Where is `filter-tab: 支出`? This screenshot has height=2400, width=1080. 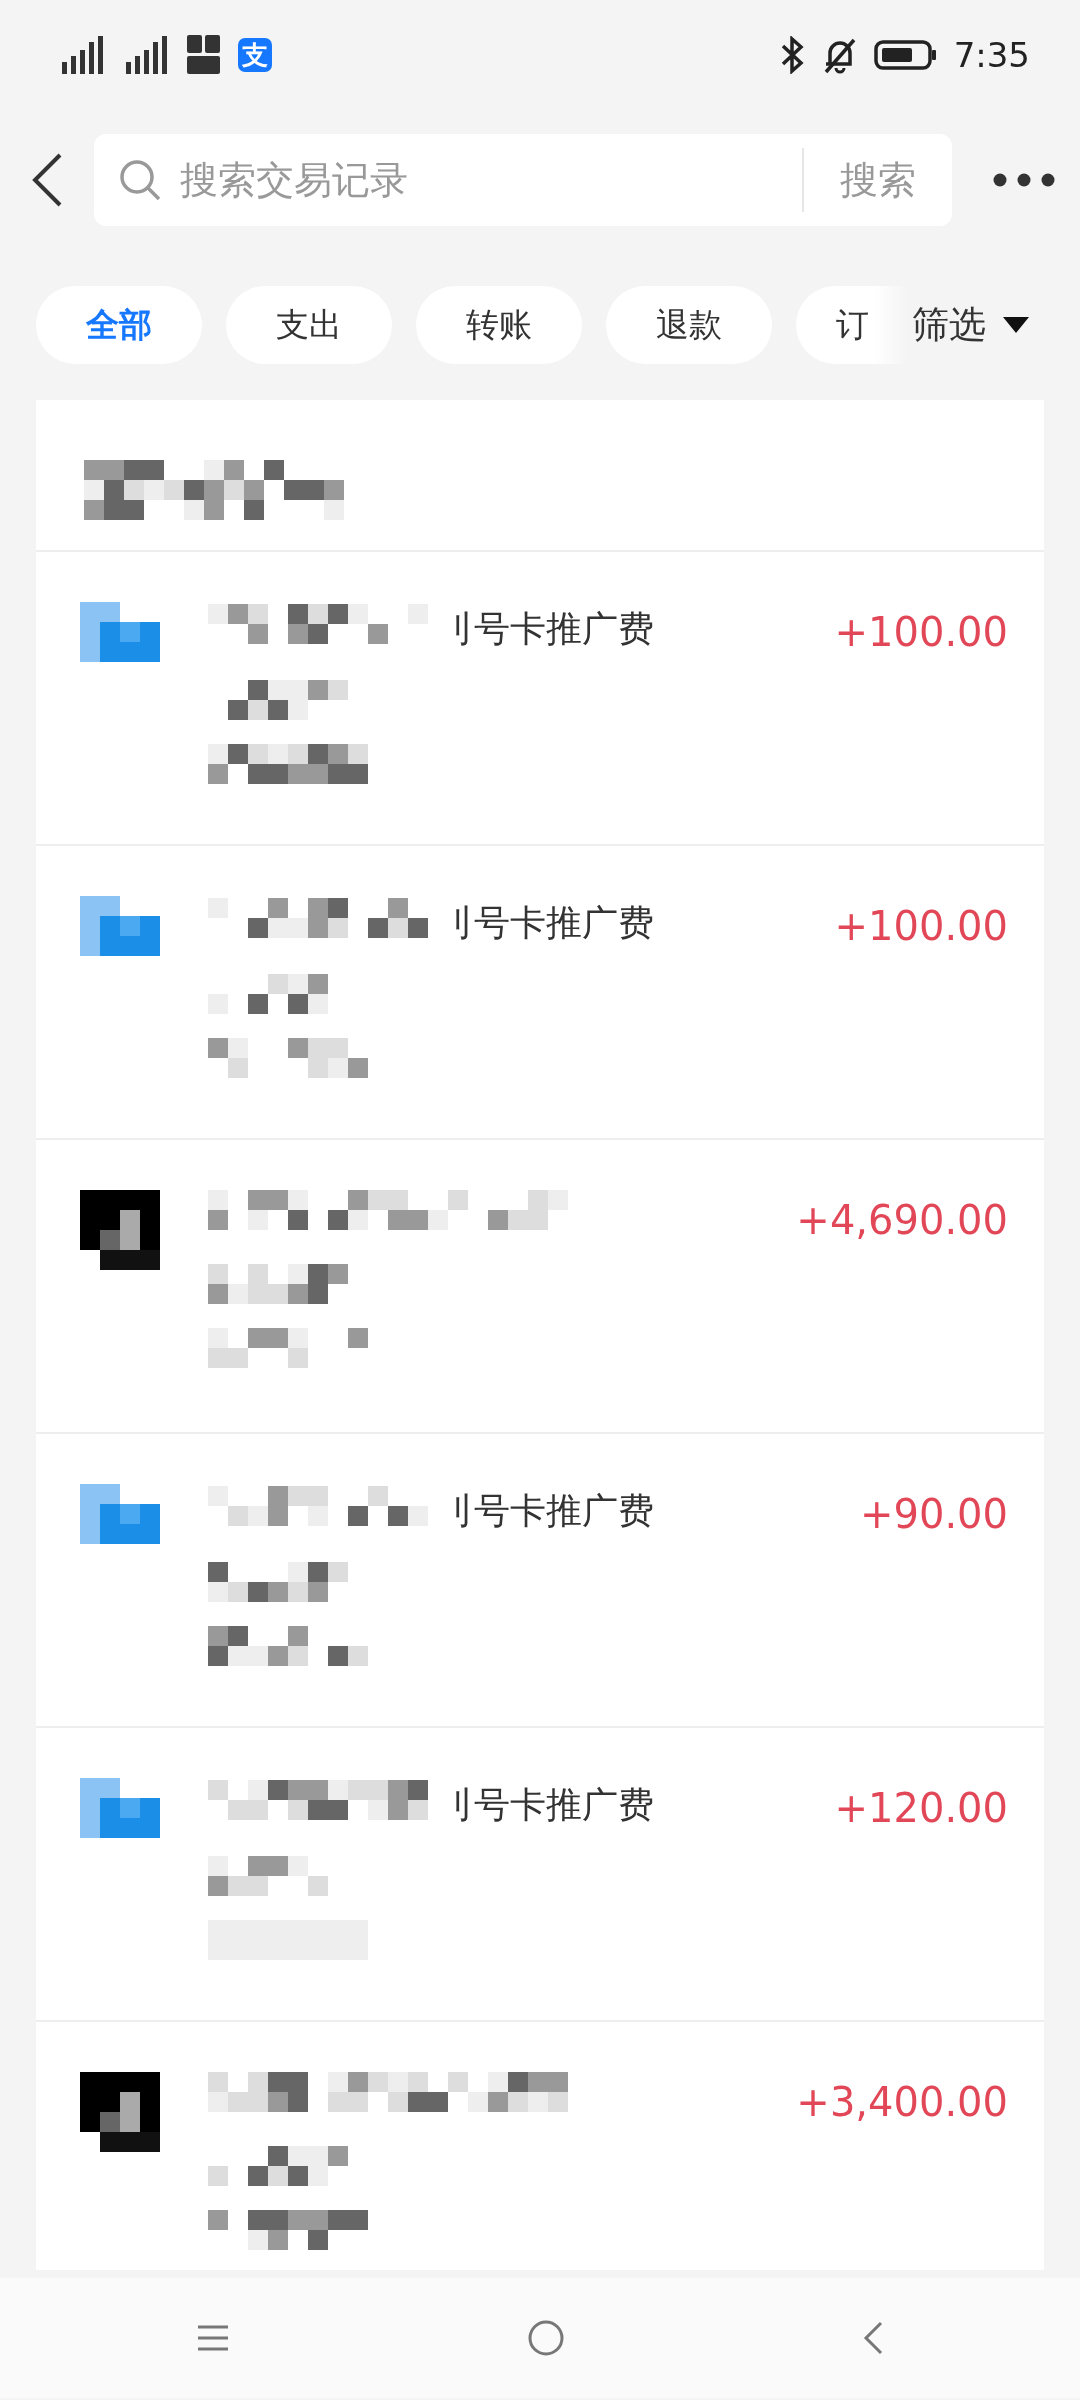
filter-tab: 支出 is located at coordinates (309, 325).